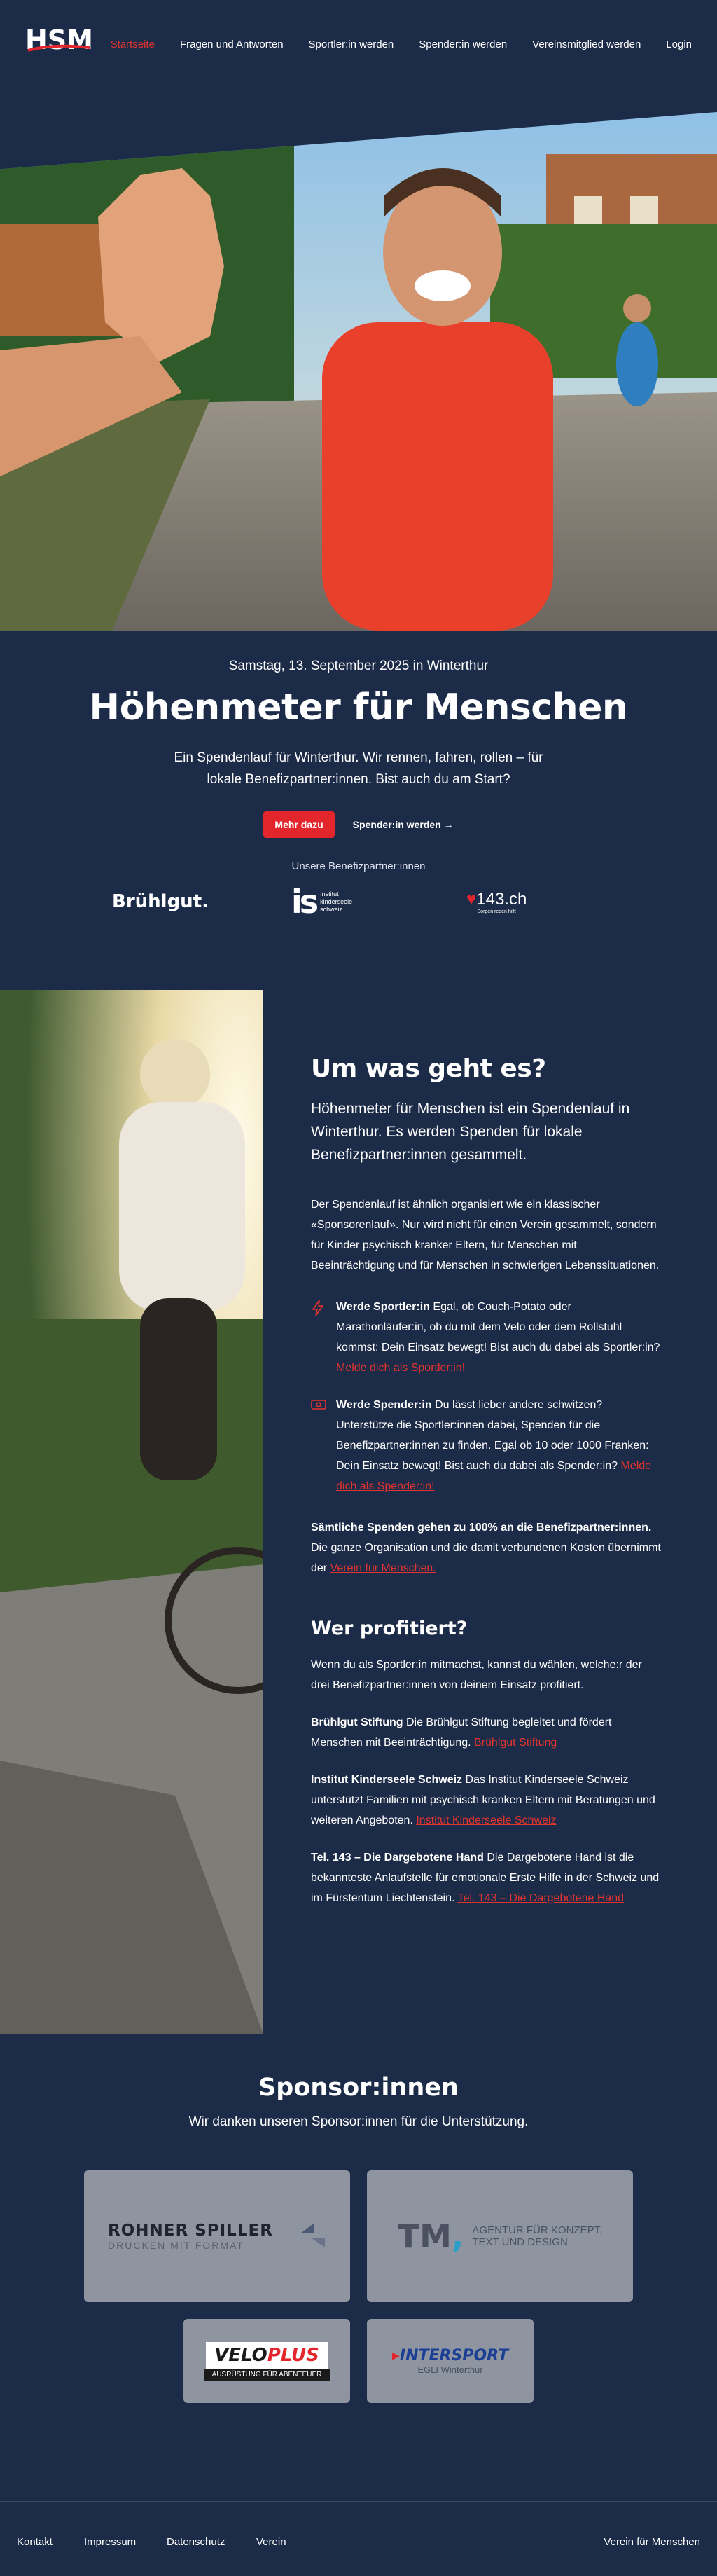 This screenshot has height=2576, width=717. I want to click on cta-row: Mehr dazu Spender:in werden →, so click(358, 824).